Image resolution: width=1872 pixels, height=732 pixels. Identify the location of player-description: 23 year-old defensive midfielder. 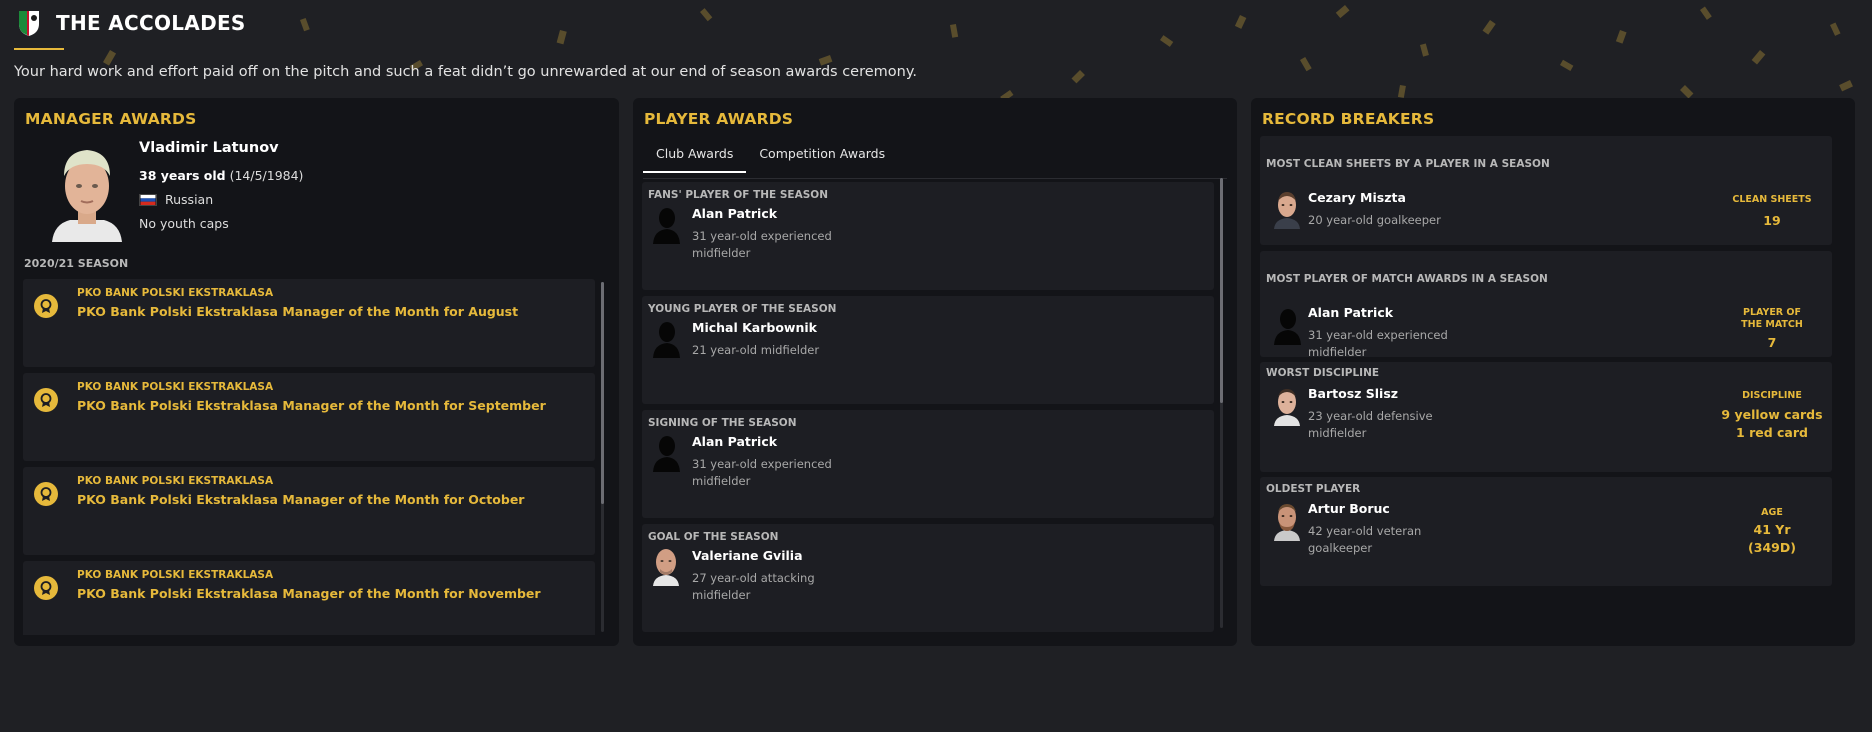
(1370, 424).